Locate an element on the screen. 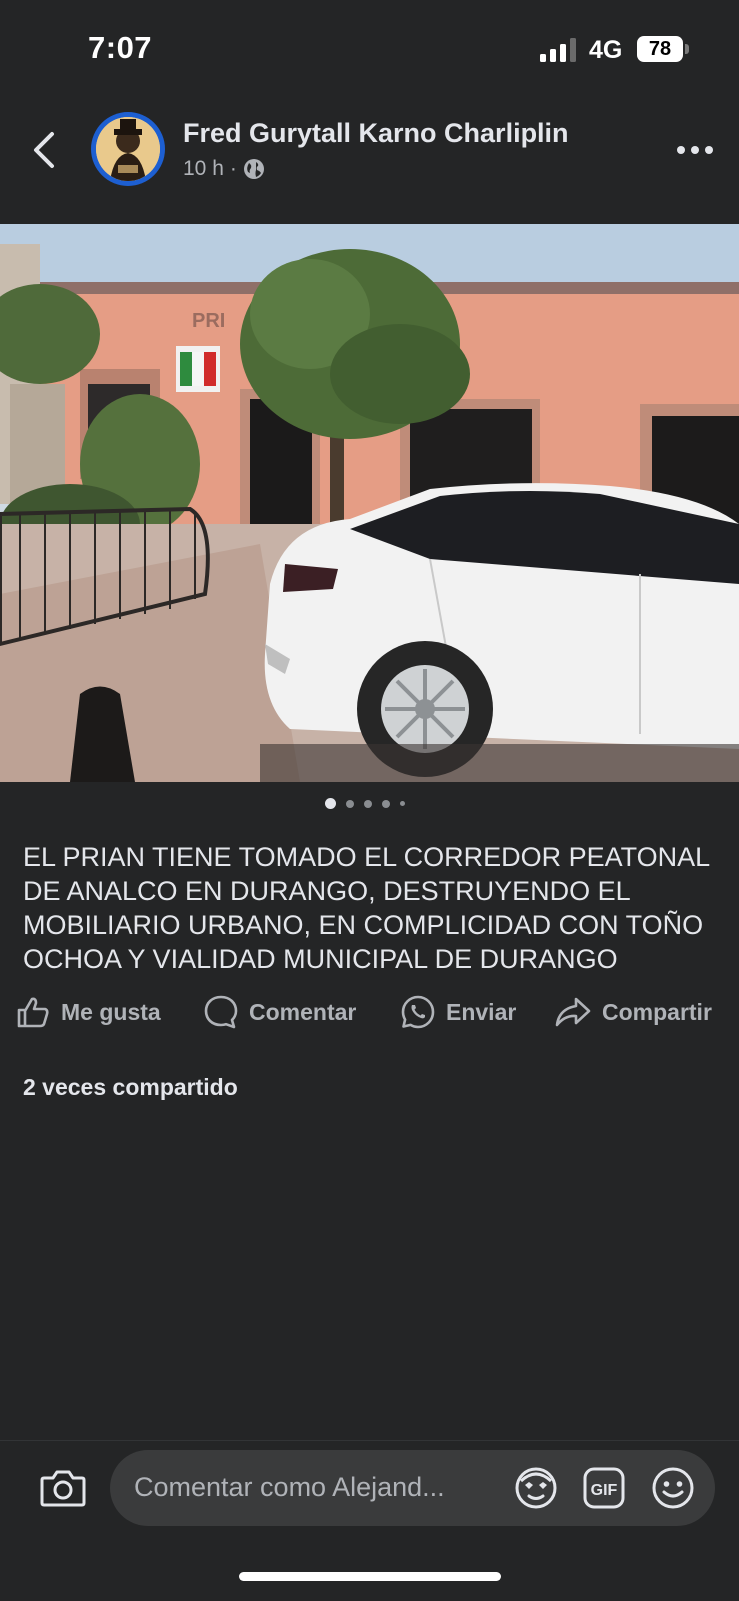 This screenshot has width=739, height=1601. gif-icon: GIF is located at coordinates (604, 1488).